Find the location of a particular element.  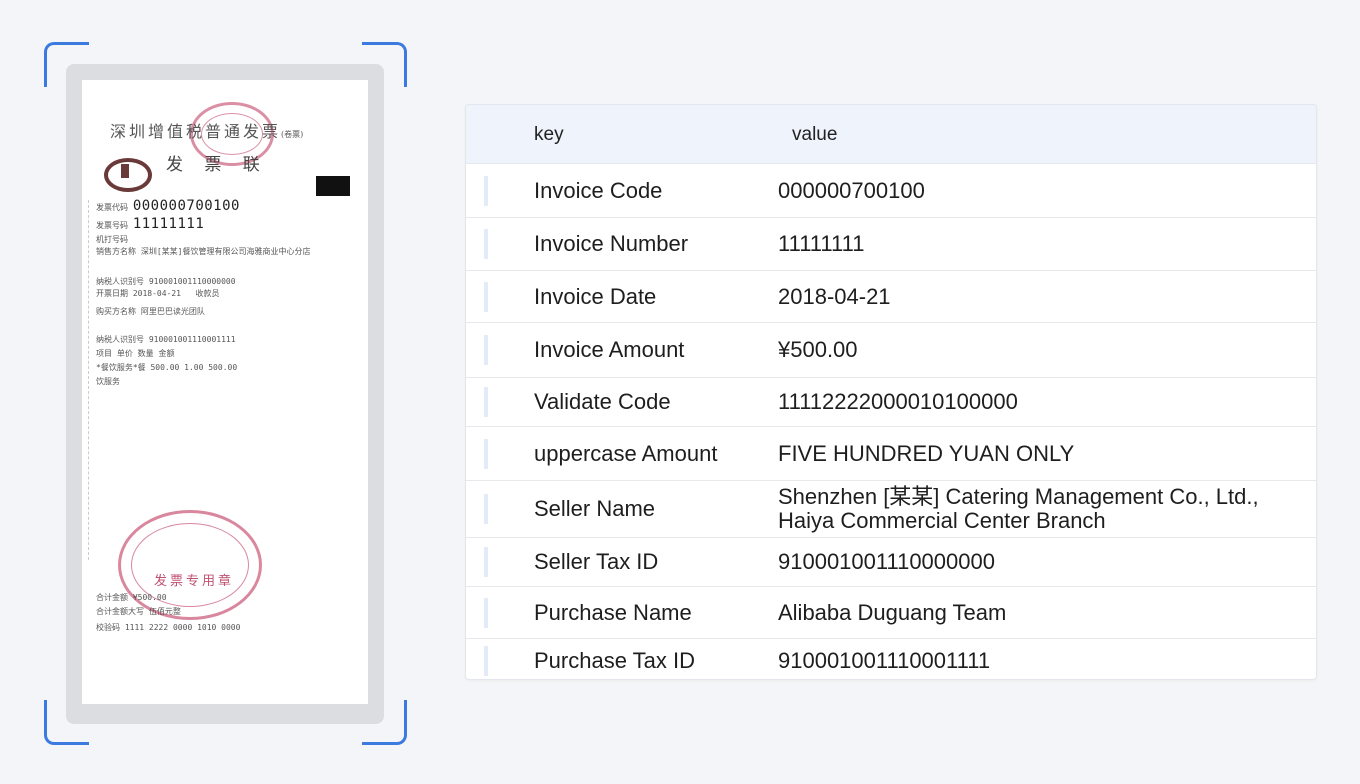

receipt-code-line: 发票代码 000000700100 is located at coordinates (168, 206).